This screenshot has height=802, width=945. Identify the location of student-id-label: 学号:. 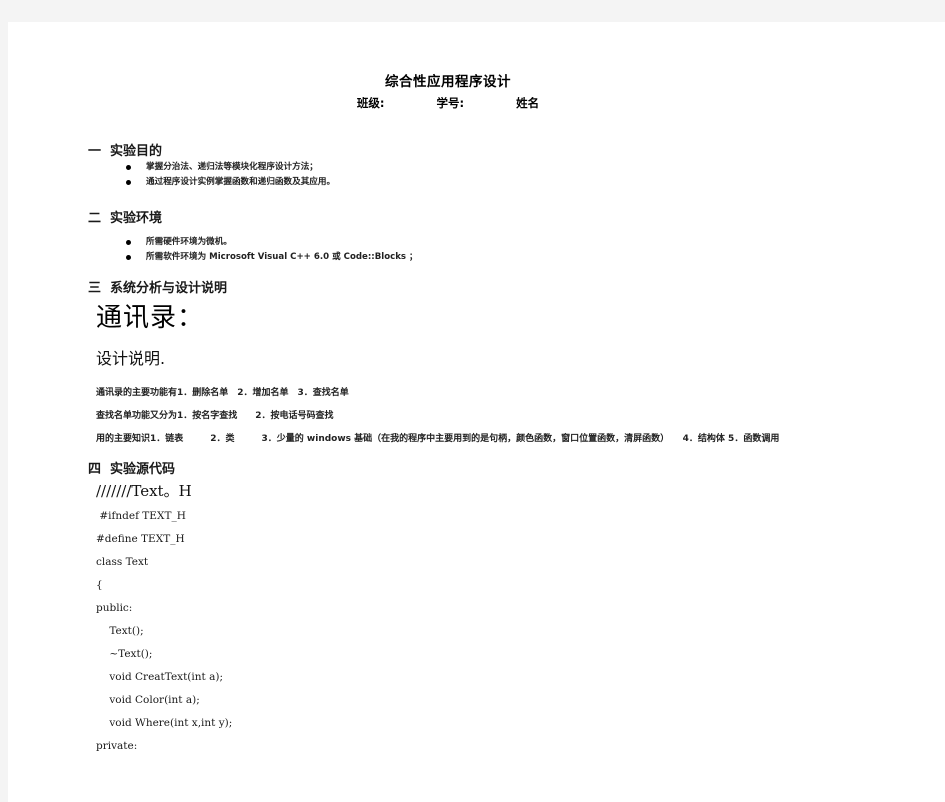
(450, 103).